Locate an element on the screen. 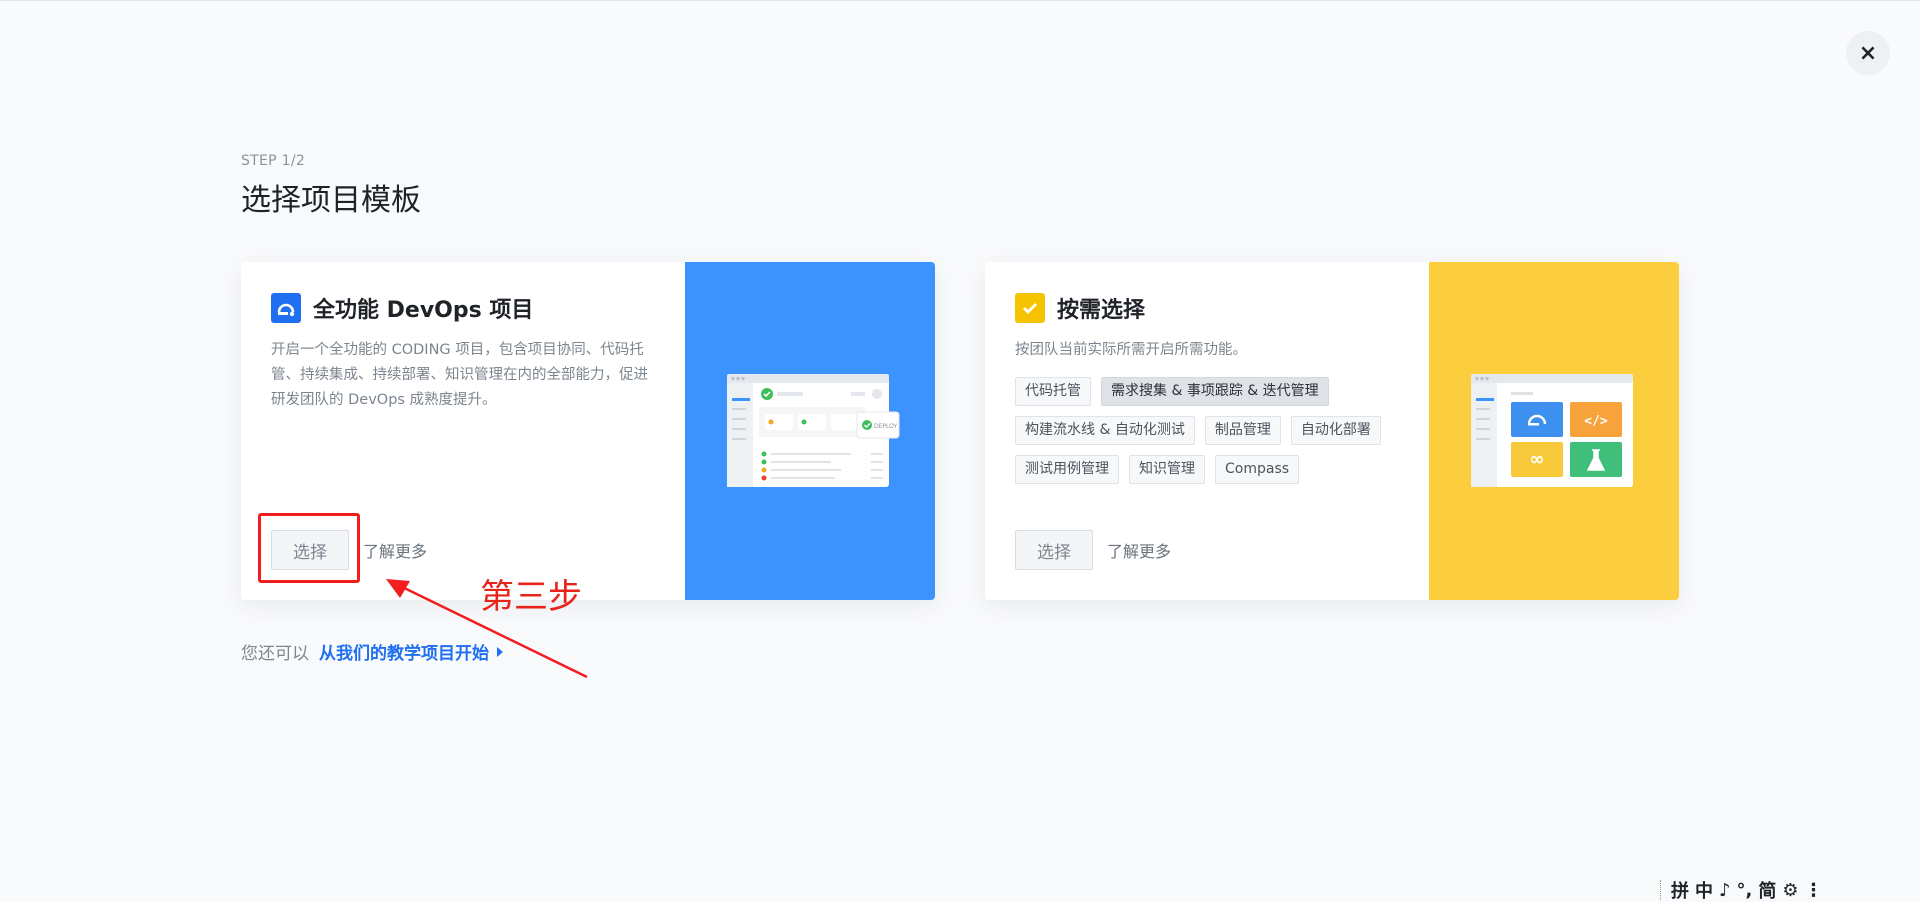  card-header: 按需选择 is located at coordinates (1207, 308).